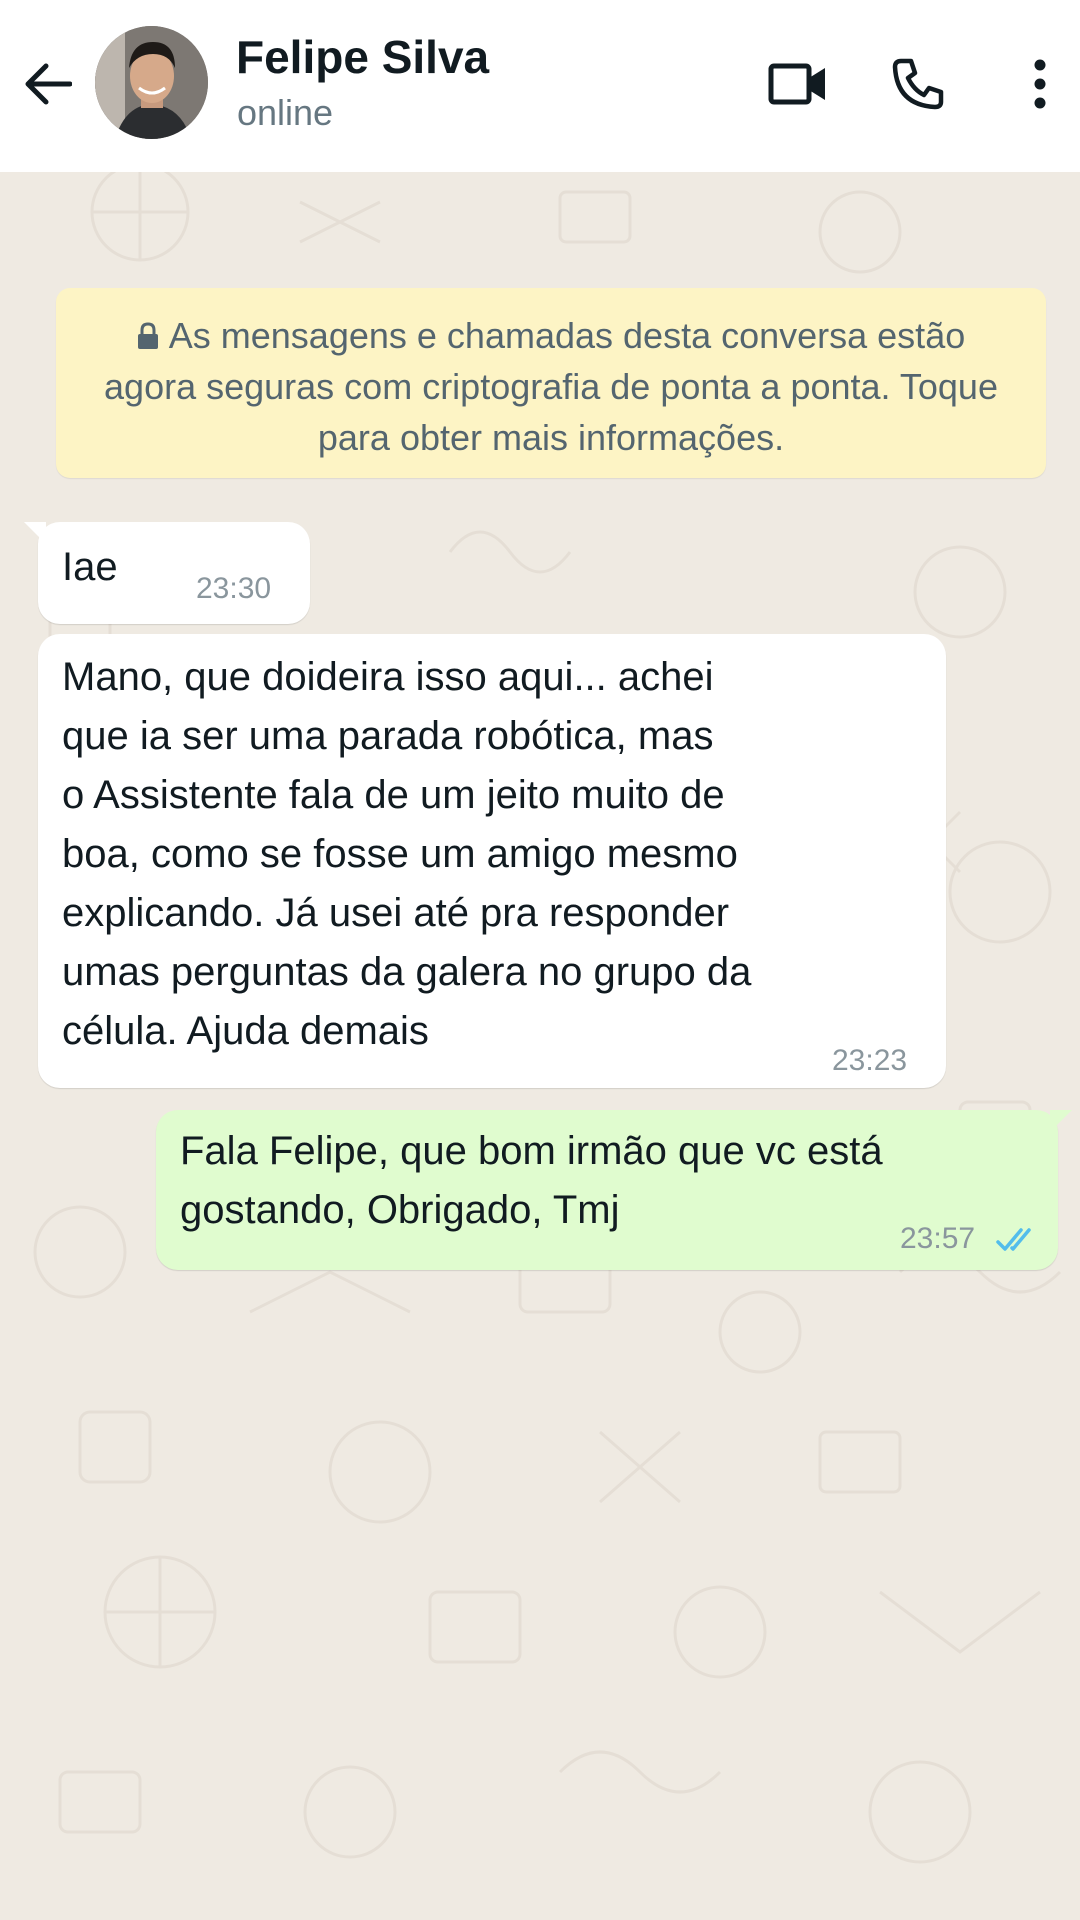  I want to click on avatar, so click(151, 82).